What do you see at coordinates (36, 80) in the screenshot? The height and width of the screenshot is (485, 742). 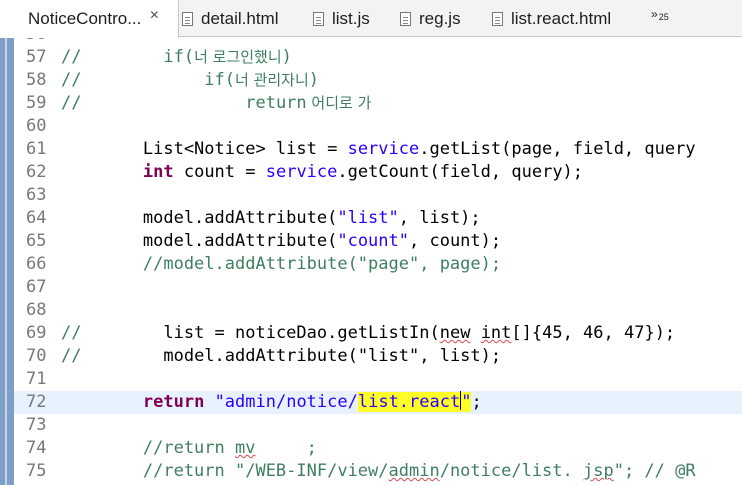 I see `line-number: 58` at bounding box center [36, 80].